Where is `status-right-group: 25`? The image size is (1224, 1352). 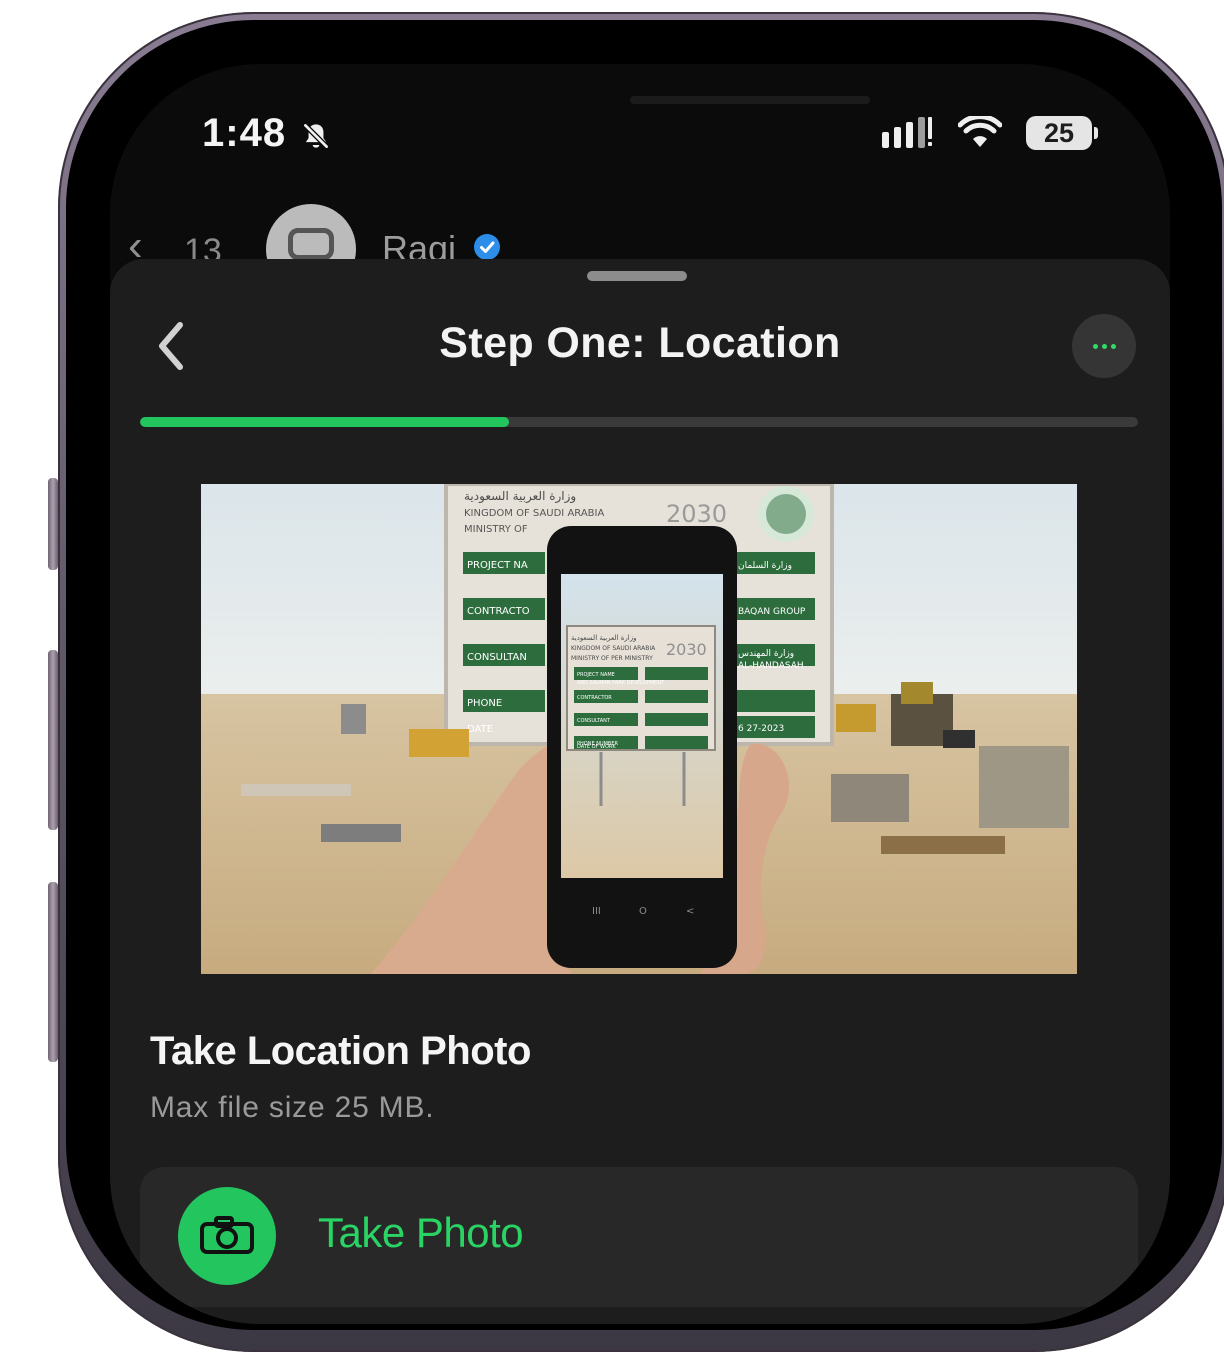 status-right-group: 25 is located at coordinates (989, 133).